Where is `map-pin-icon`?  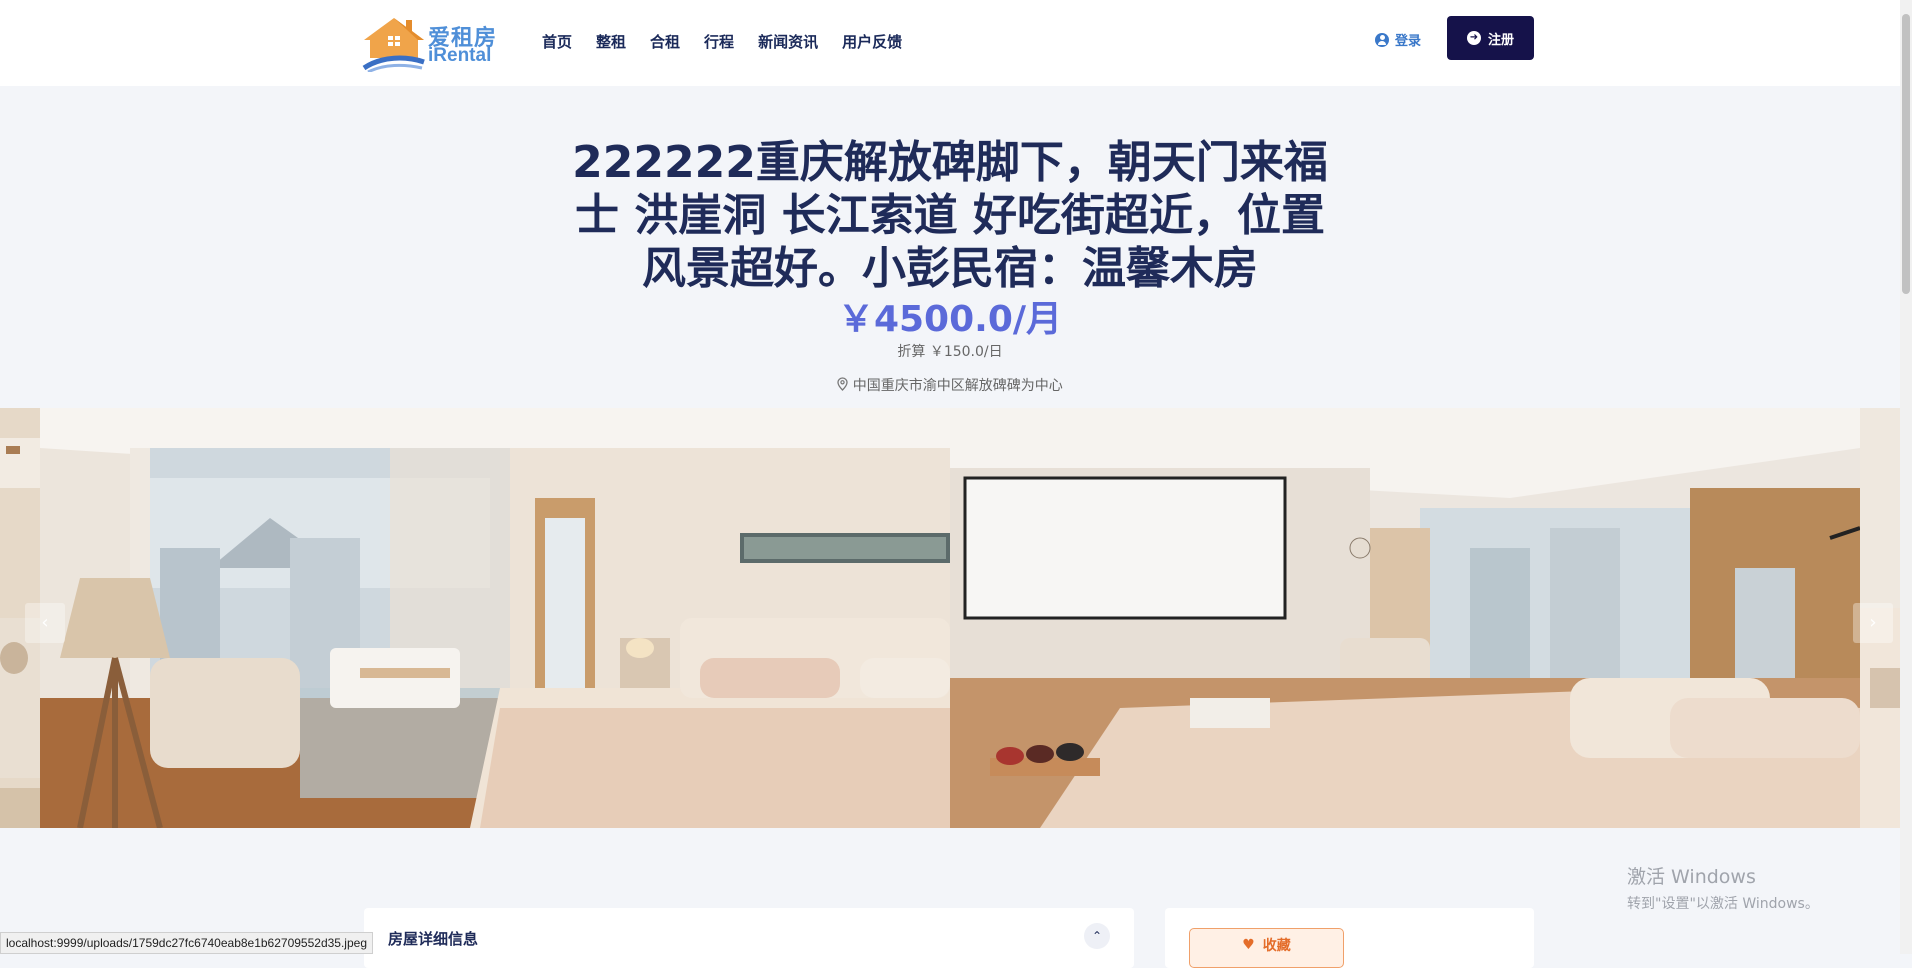 map-pin-icon is located at coordinates (842, 384).